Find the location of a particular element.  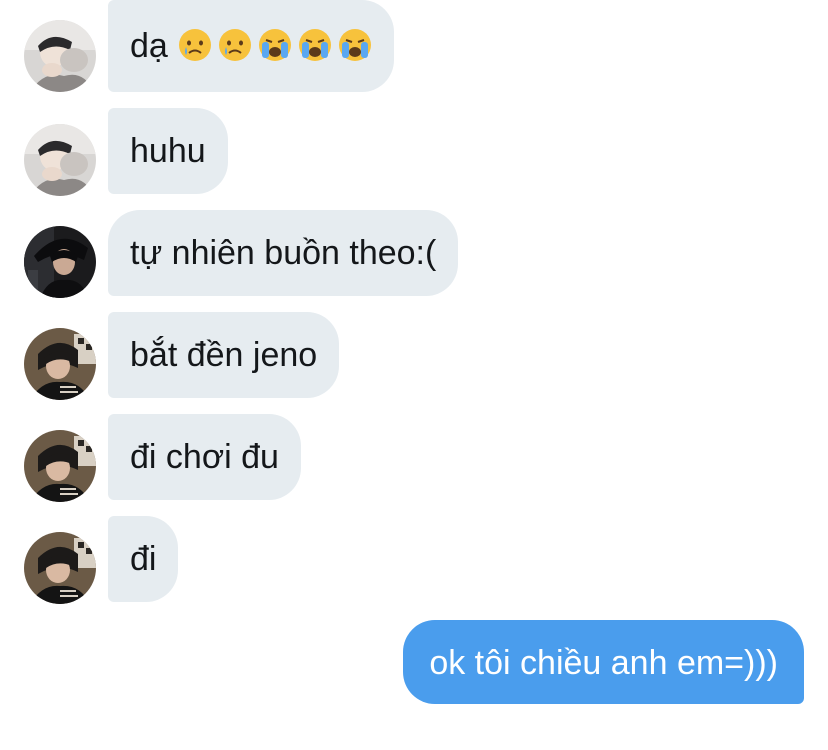

message-bubble: dạ is located at coordinates (251, 46).